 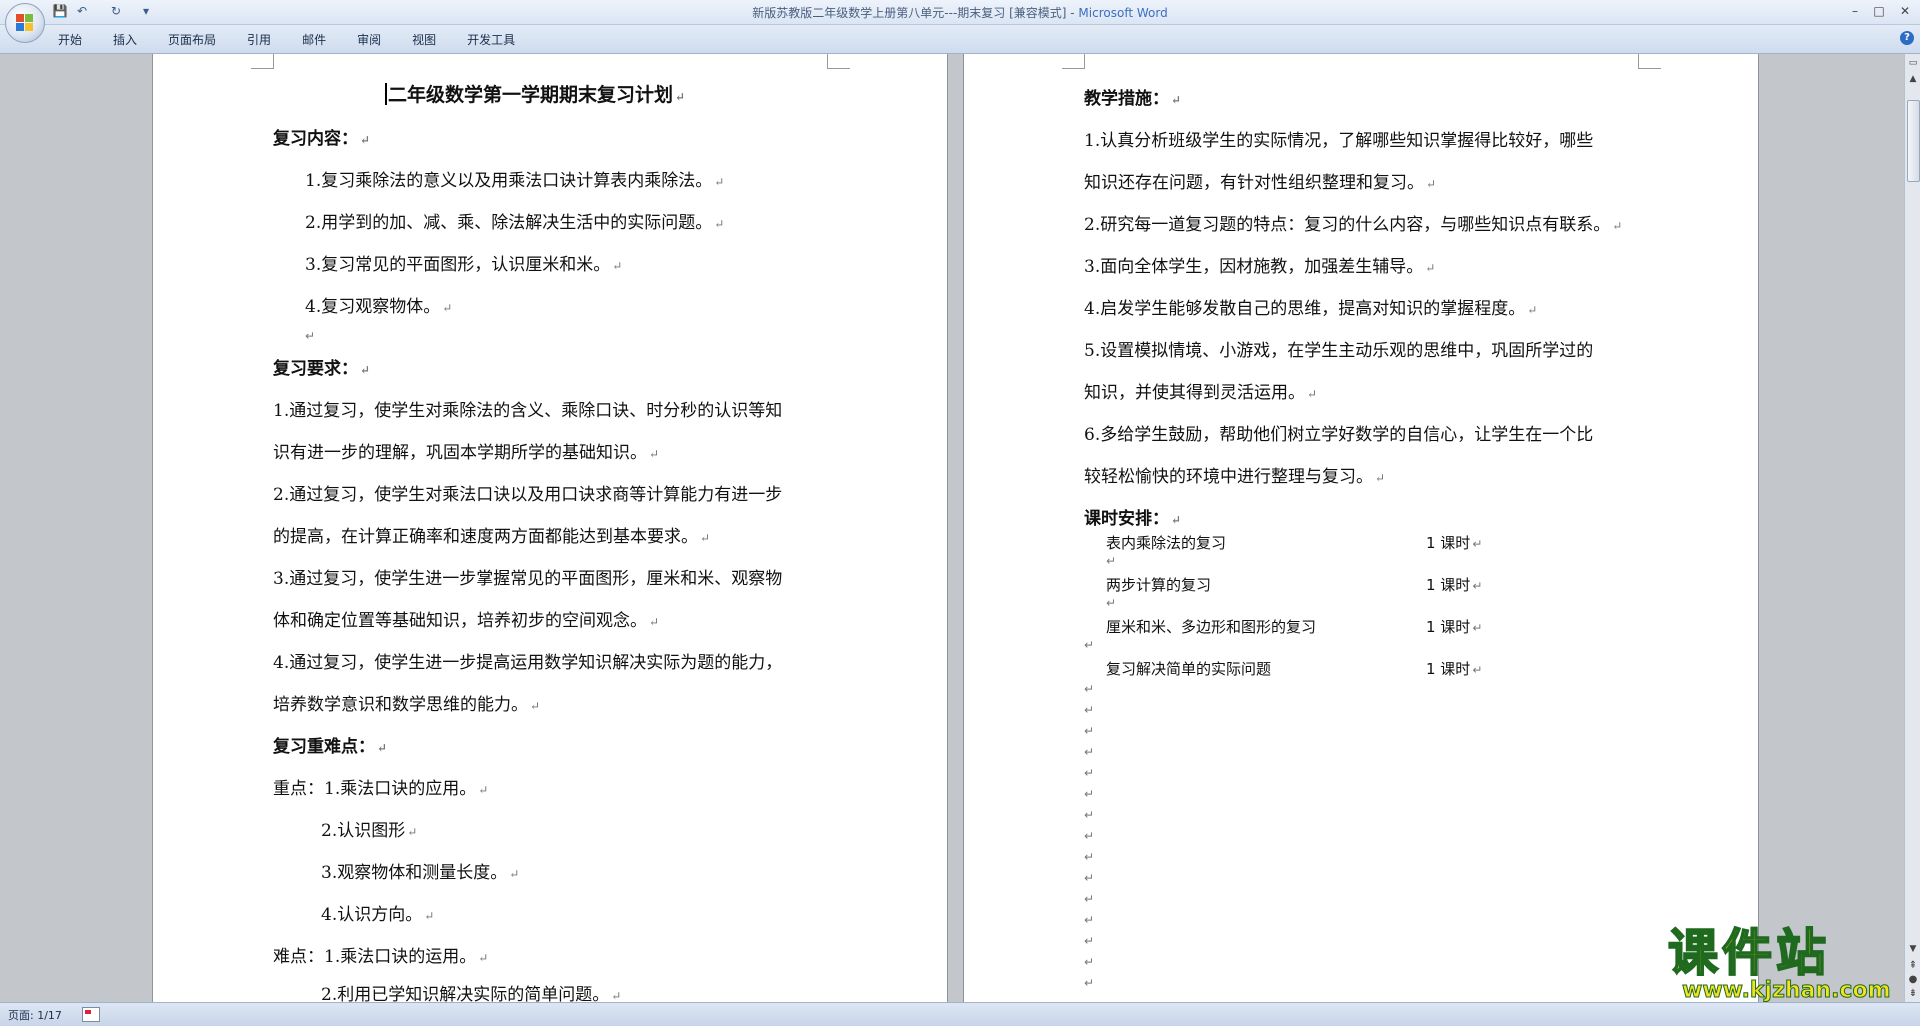 I want to click on measures-line: 较轻松愉快的环境中进行整理与复习。 ↵, so click(x=1235, y=477).